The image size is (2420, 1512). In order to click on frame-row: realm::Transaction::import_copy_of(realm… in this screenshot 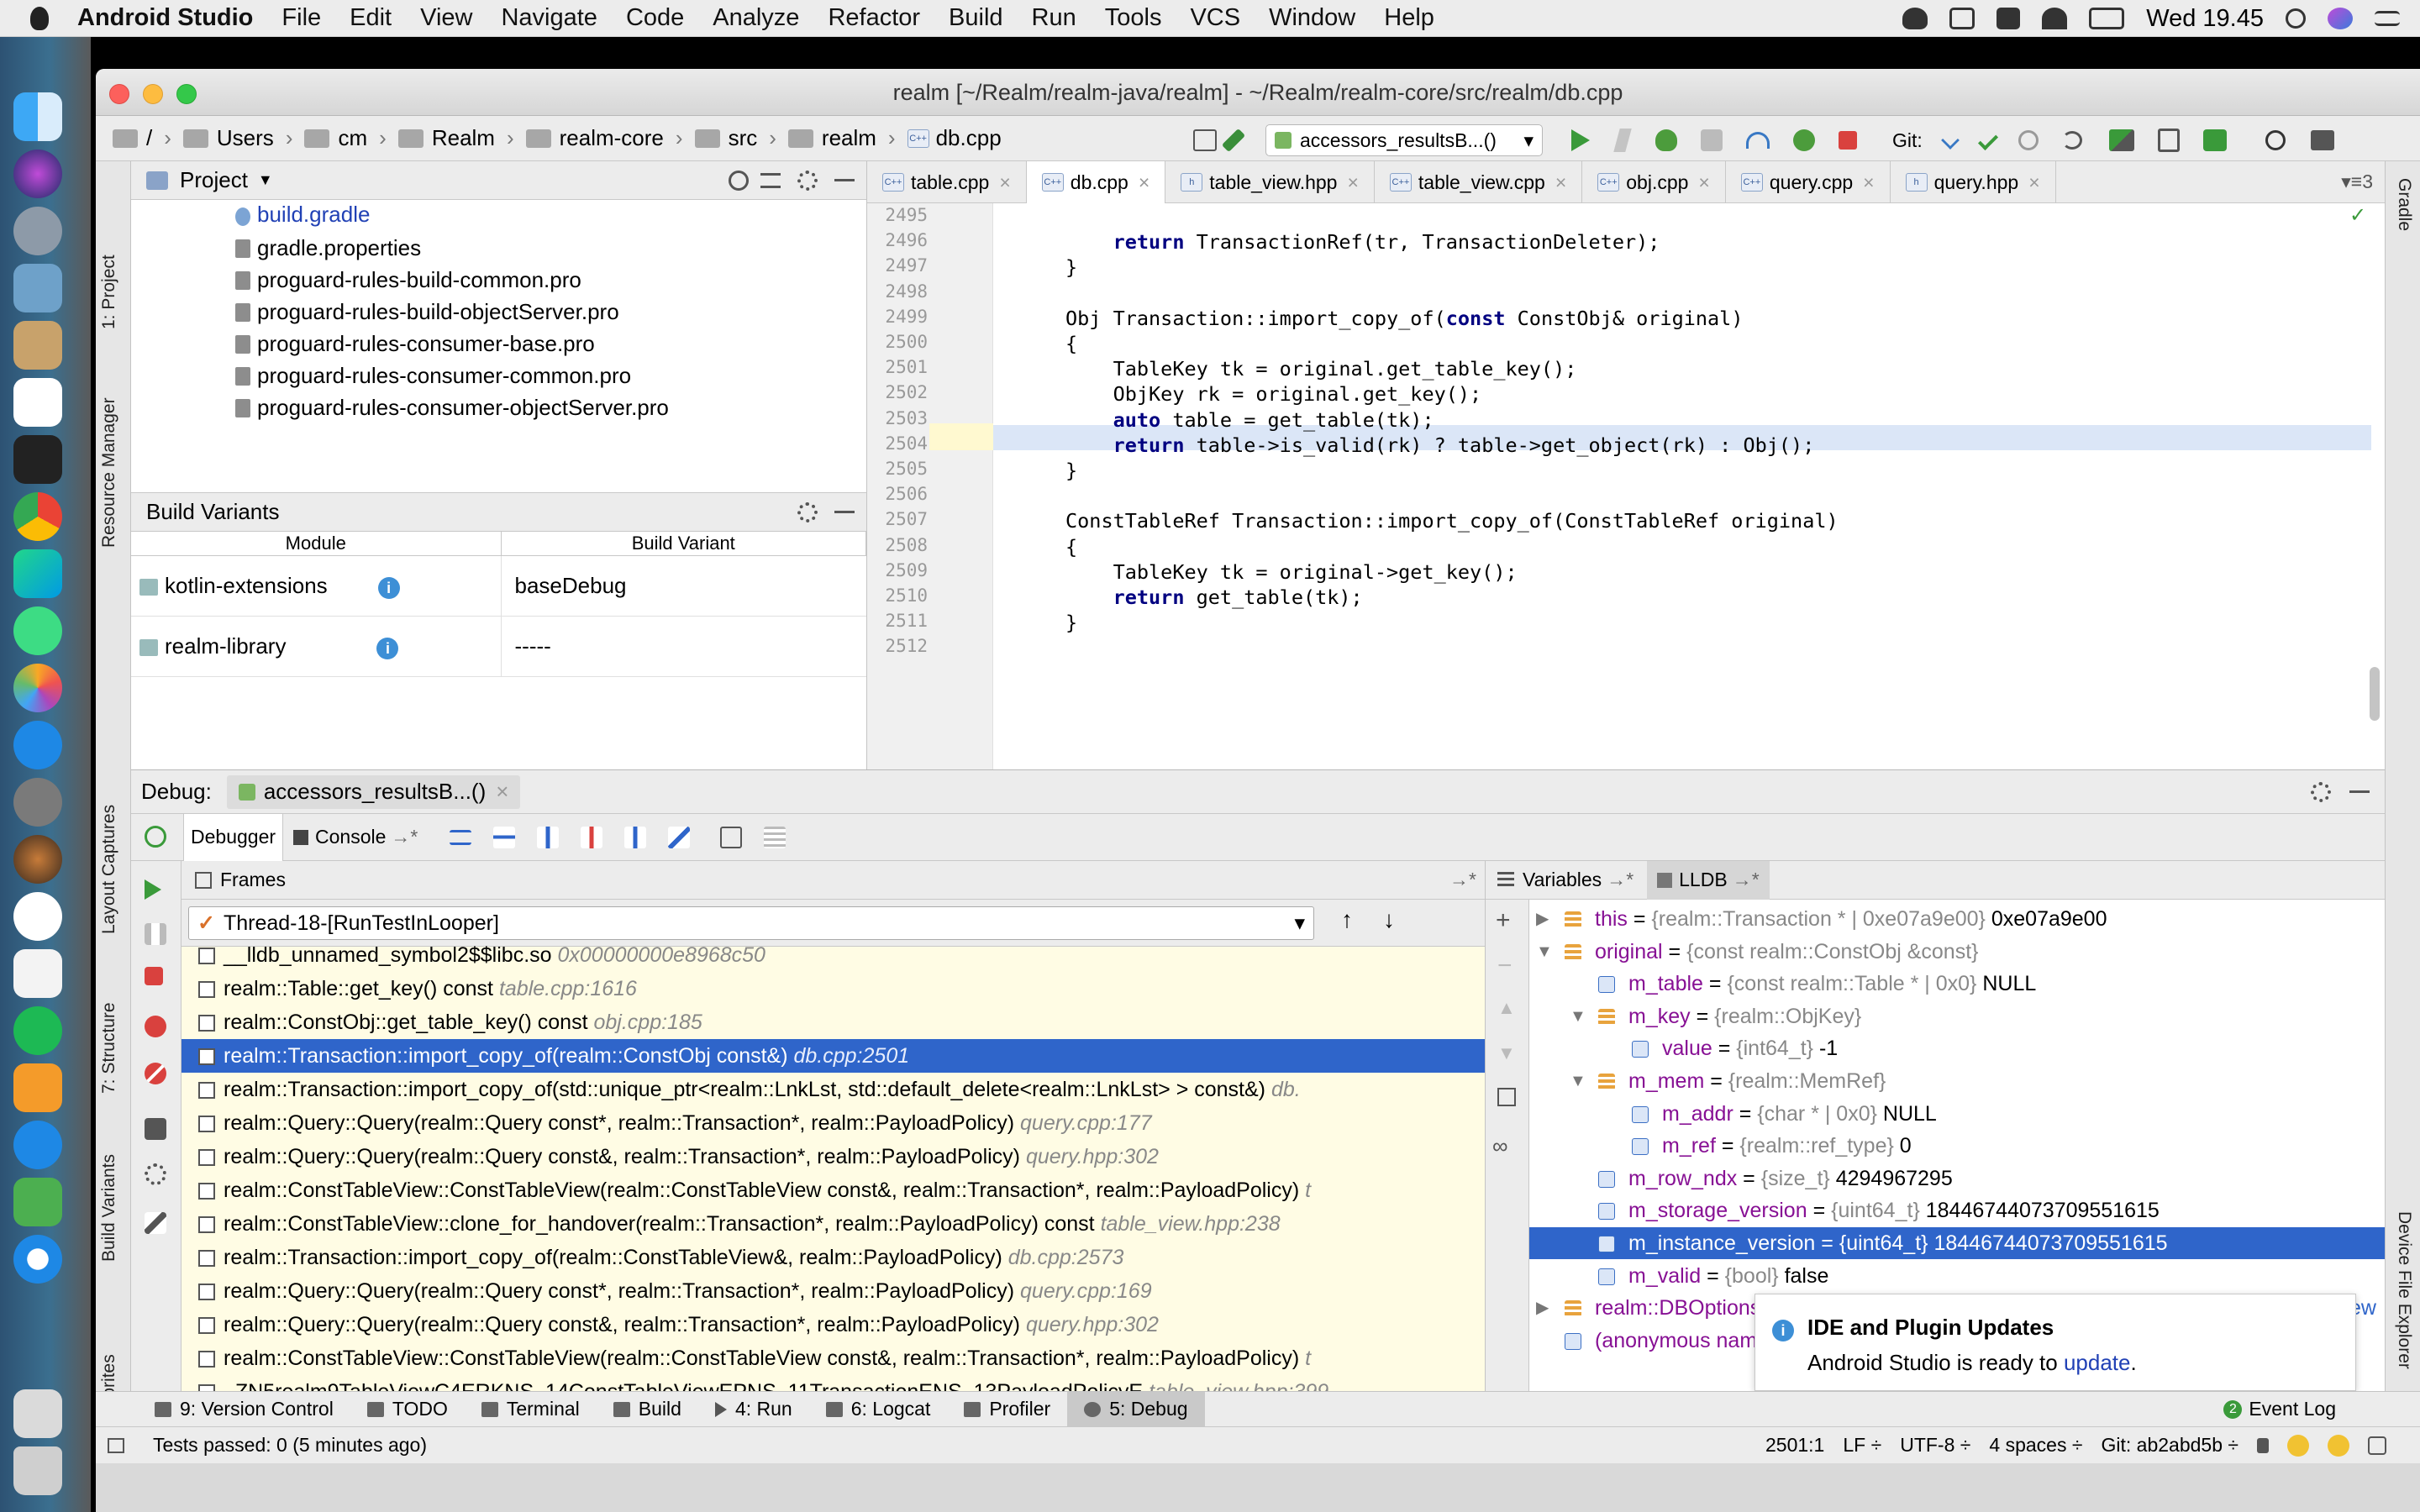, I will do `click(833, 1257)`.